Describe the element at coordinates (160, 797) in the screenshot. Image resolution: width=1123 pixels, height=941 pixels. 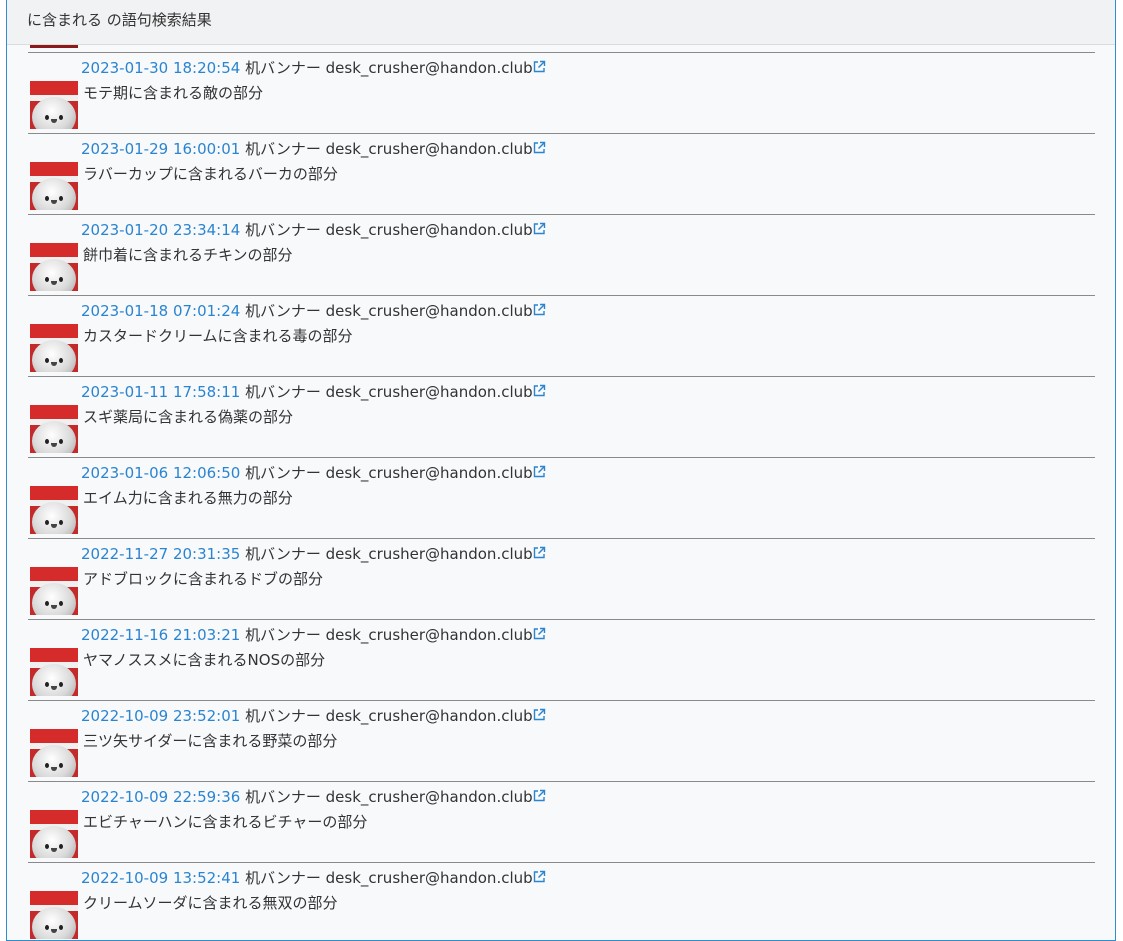
I see `post-timestamp-link: 2022-10-09 22:59:36` at that location.